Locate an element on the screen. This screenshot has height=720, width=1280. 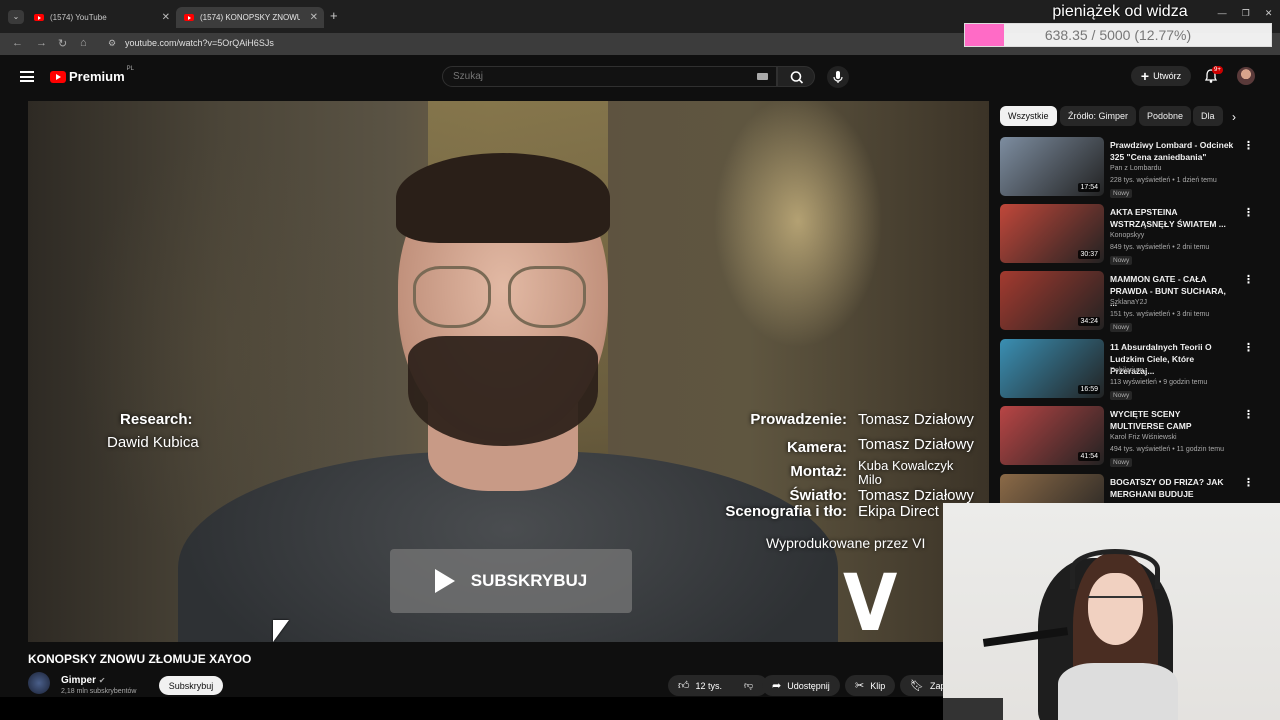
credit-research-label: Research: is located at coordinates (156, 419).